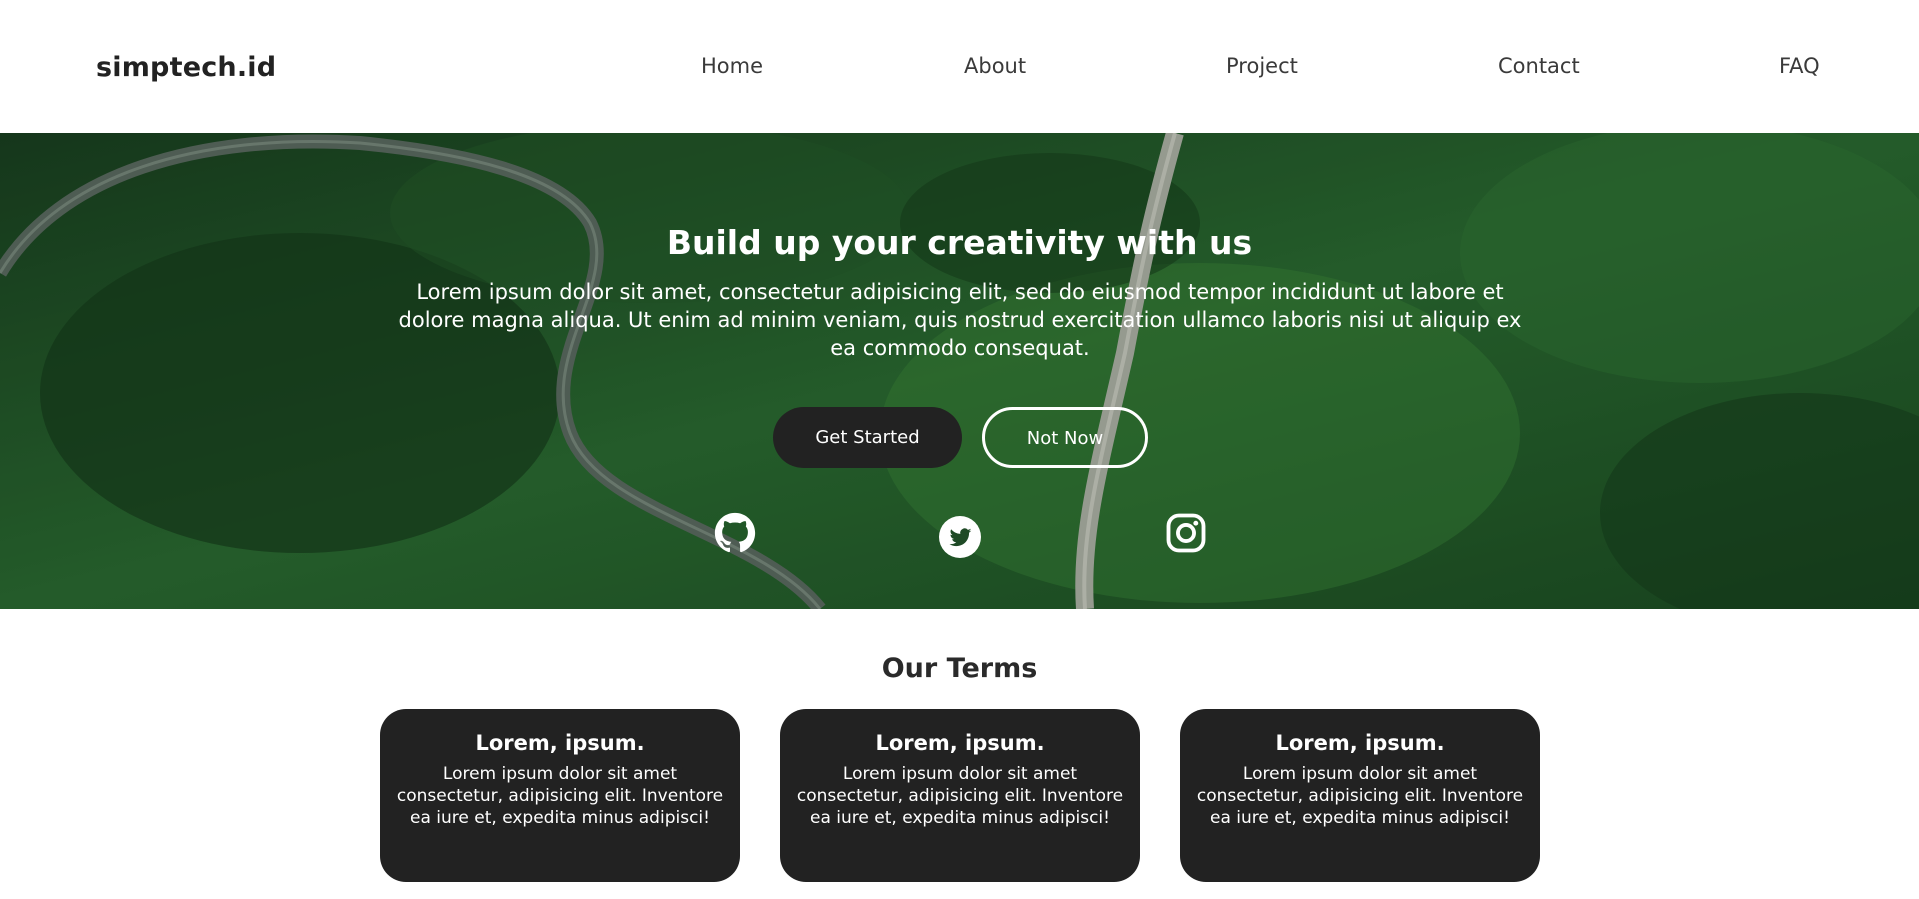 The image size is (1919, 899). I want to click on terms-heading: Our Terms, so click(959, 668).